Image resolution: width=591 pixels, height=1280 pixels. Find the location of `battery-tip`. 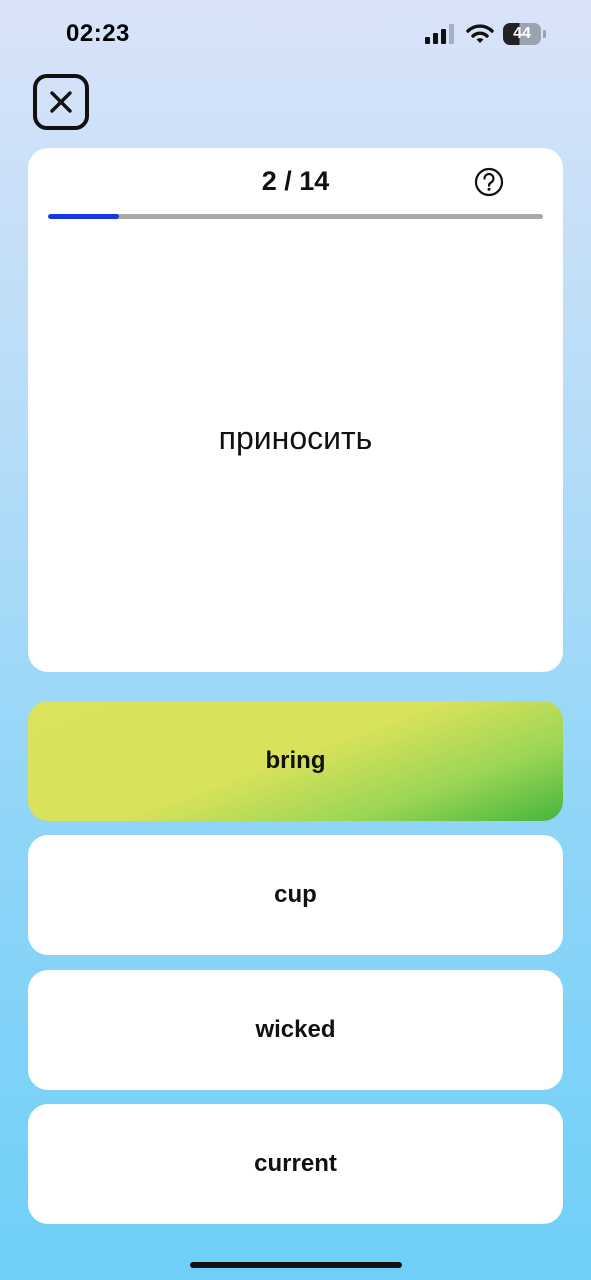

battery-tip is located at coordinates (544, 34).